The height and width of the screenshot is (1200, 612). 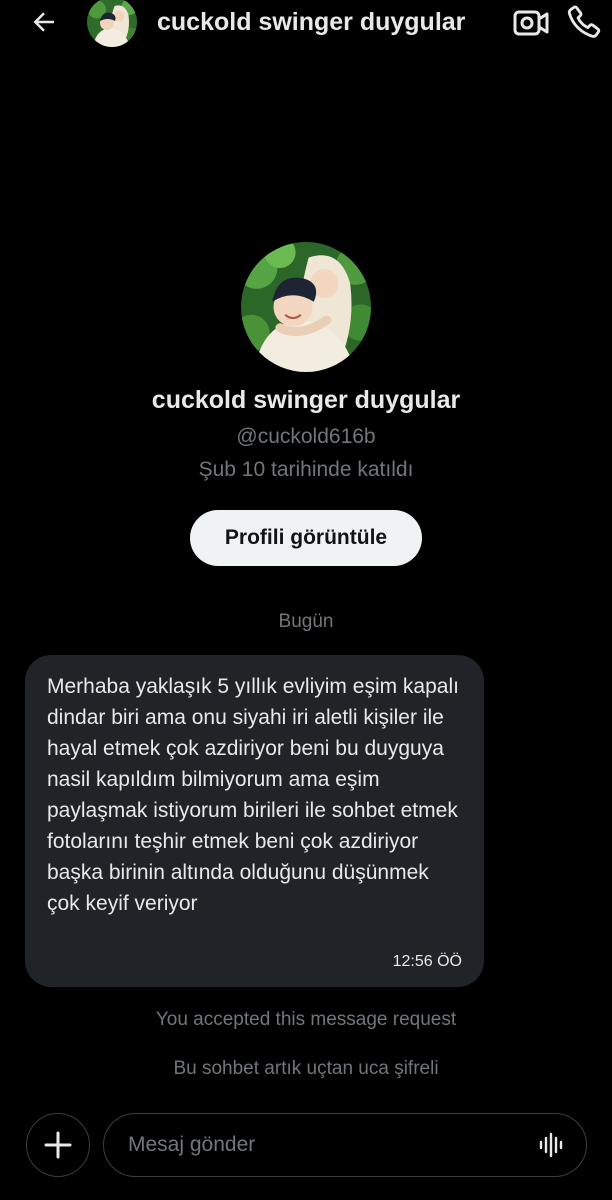 I want to click on view-profile-button: Profili görüntüle, so click(x=306, y=538).